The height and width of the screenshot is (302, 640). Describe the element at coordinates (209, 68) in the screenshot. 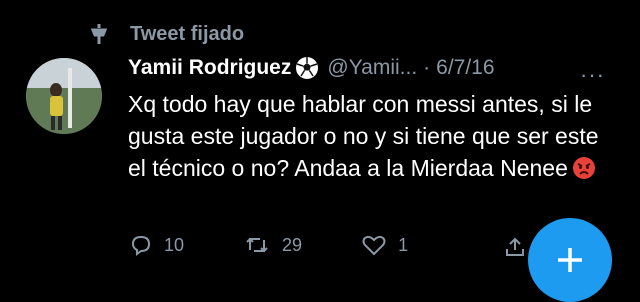

I see `author-name: Yamii Rodriguez` at that location.